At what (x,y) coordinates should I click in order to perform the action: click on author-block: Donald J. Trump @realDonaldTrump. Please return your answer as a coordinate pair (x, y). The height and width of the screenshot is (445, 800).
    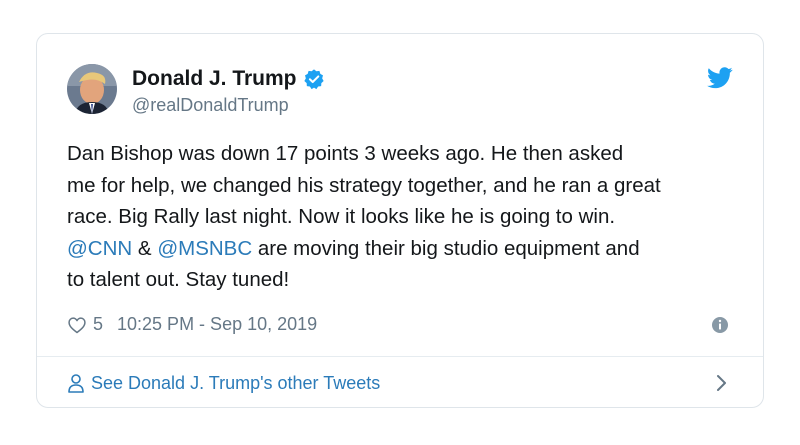
    Looking at the image, I should click on (228, 91).